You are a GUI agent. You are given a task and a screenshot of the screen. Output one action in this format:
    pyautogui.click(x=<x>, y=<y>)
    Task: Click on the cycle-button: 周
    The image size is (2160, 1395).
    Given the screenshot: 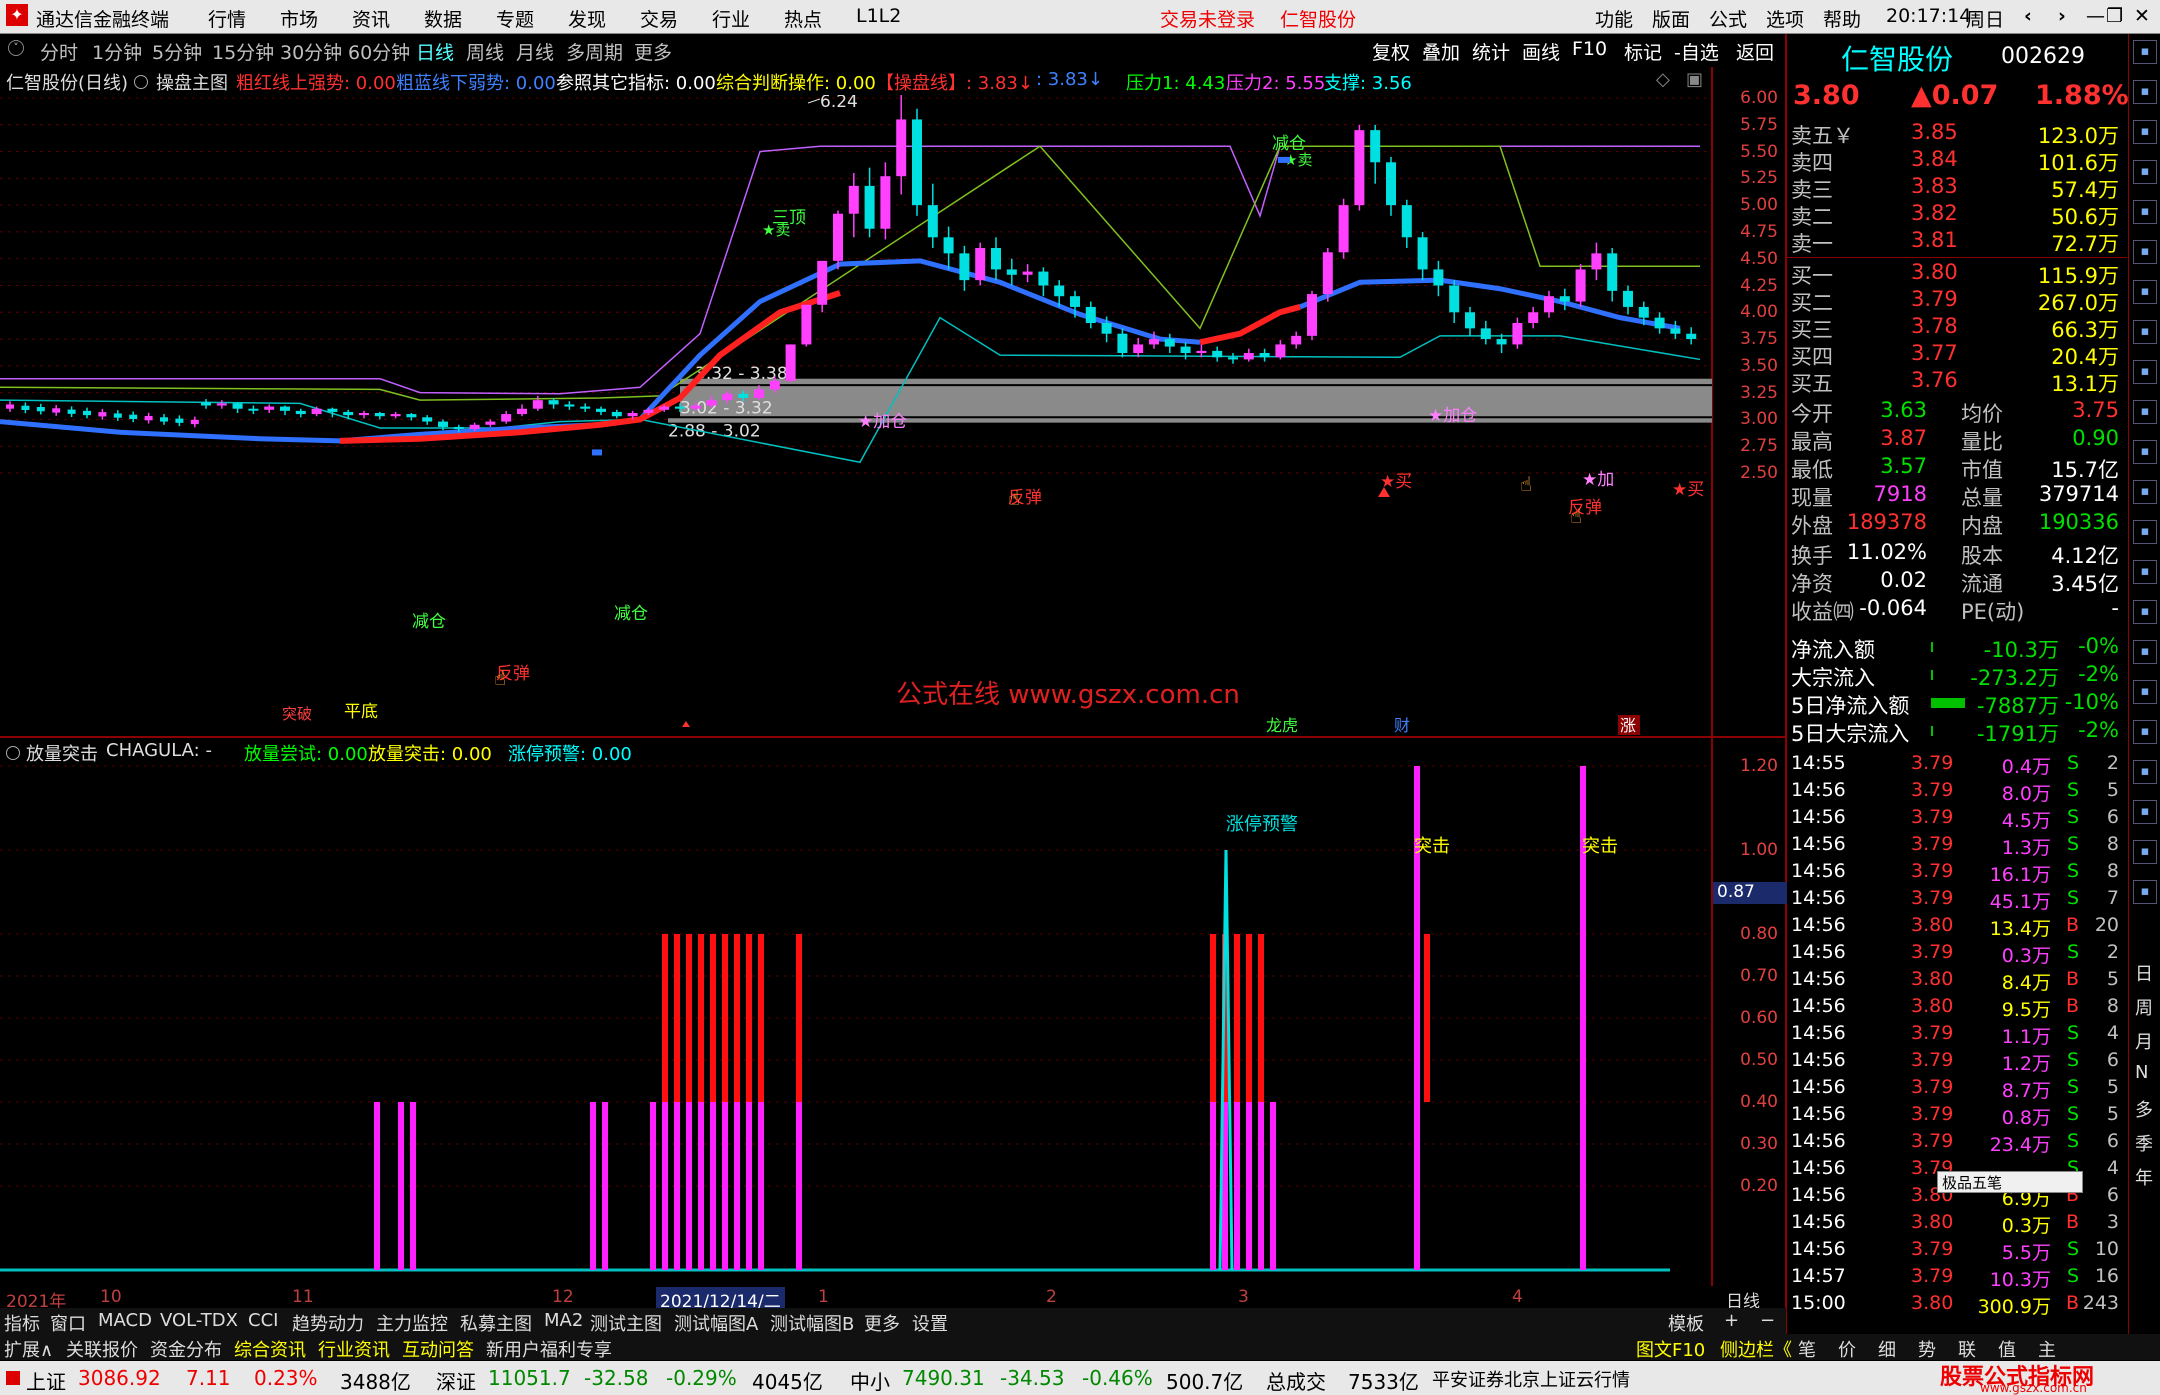 What is the action you would take?
    pyautogui.click(x=2144, y=1007)
    